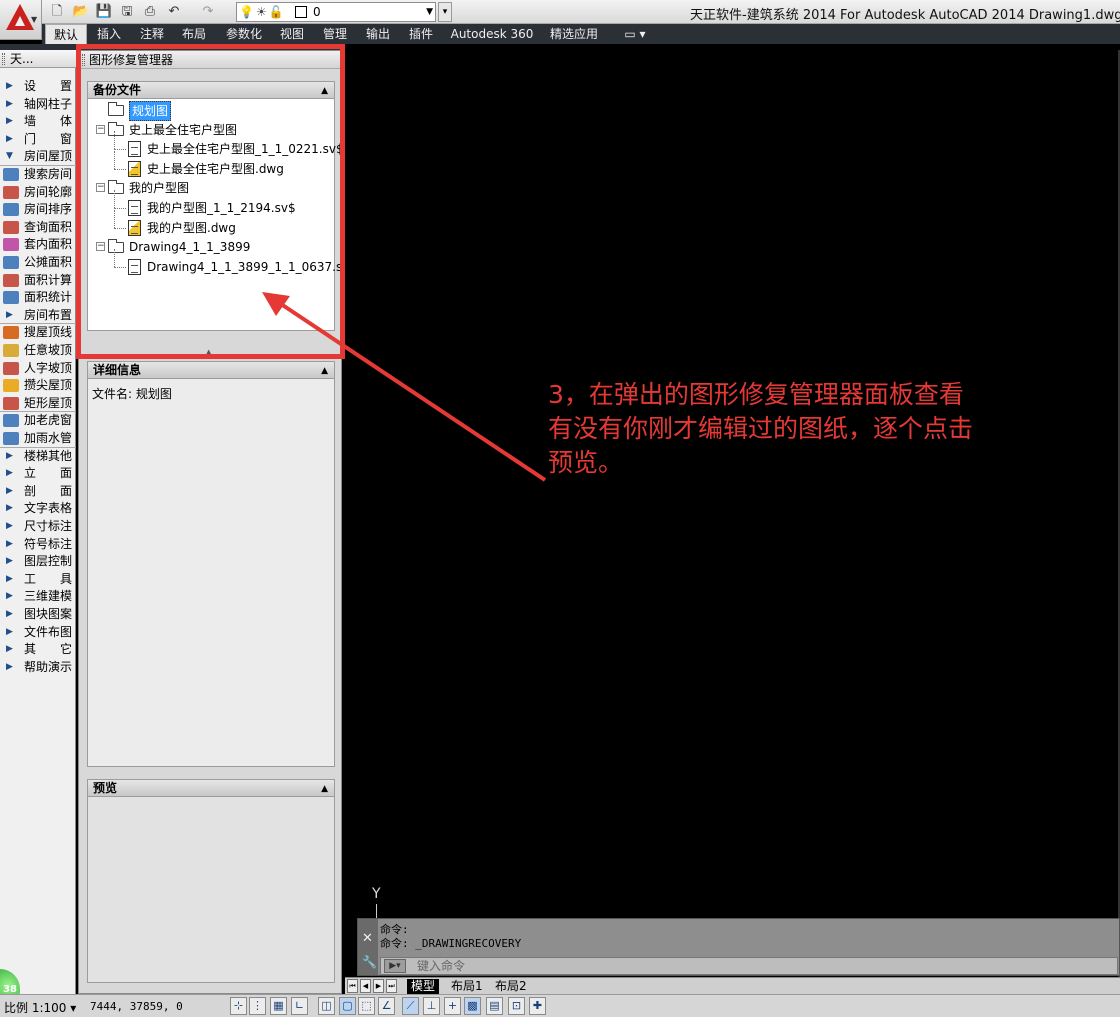  I want to click on tangent-menu-item: 搜索房间, so click(38, 174).